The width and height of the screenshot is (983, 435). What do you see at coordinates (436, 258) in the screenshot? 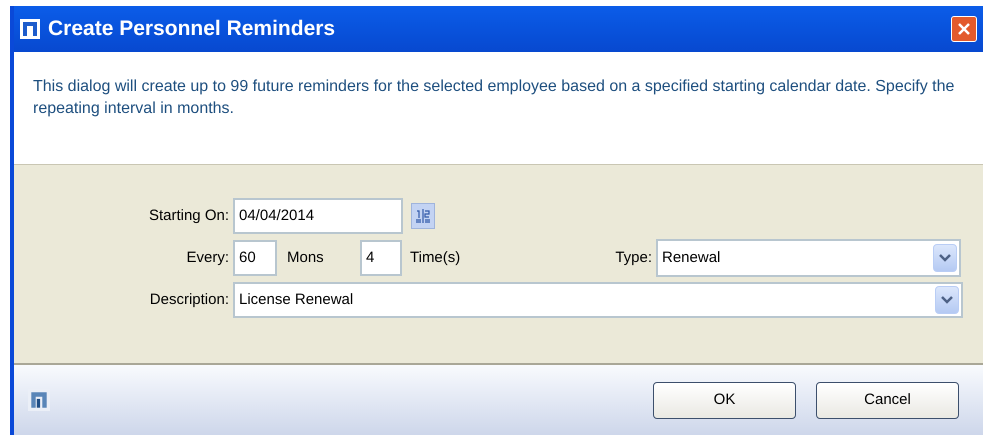
I see `unit-label: Time(s)` at bounding box center [436, 258].